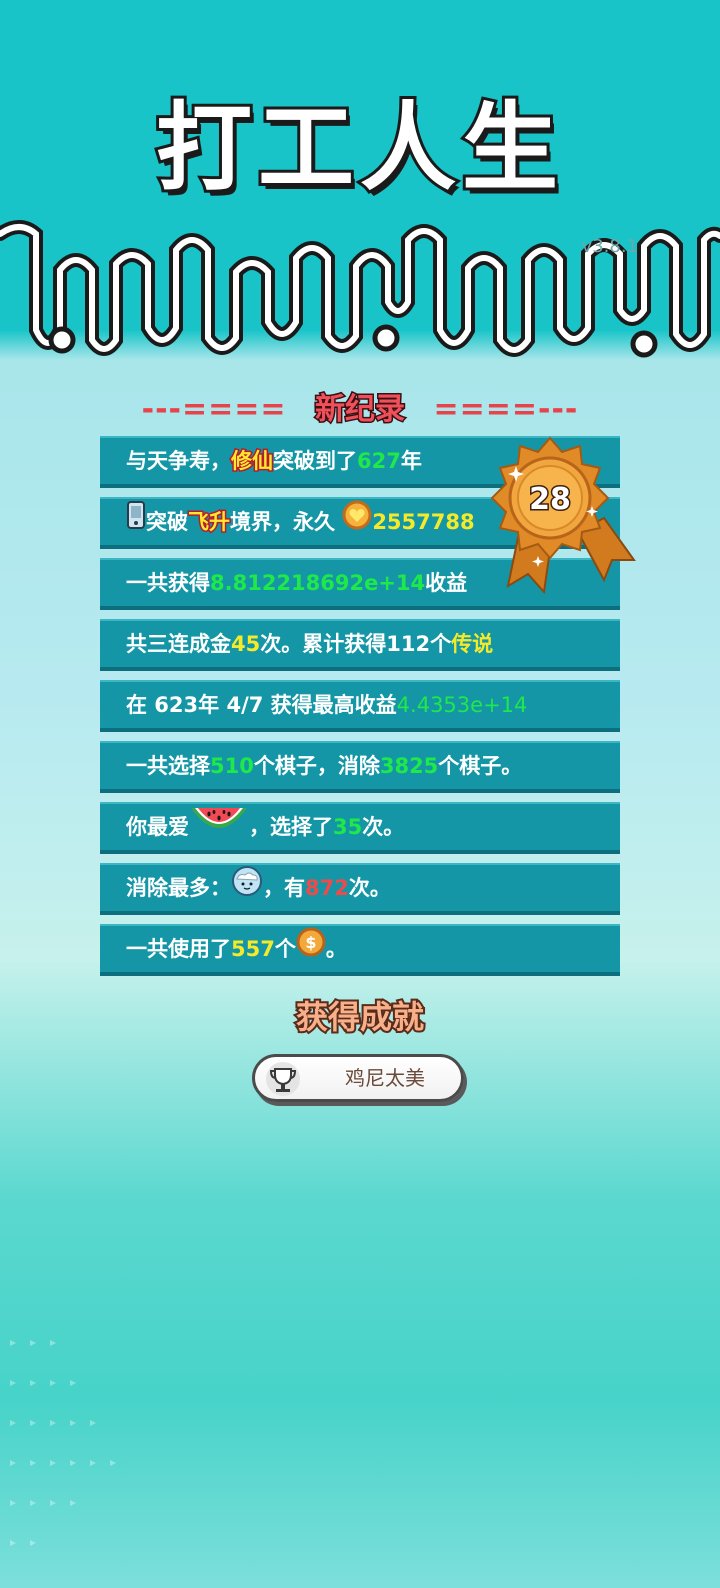  Describe the element at coordinates (178, 461) in the screenshot. I see `row-text: 与天争寿，` at that location.